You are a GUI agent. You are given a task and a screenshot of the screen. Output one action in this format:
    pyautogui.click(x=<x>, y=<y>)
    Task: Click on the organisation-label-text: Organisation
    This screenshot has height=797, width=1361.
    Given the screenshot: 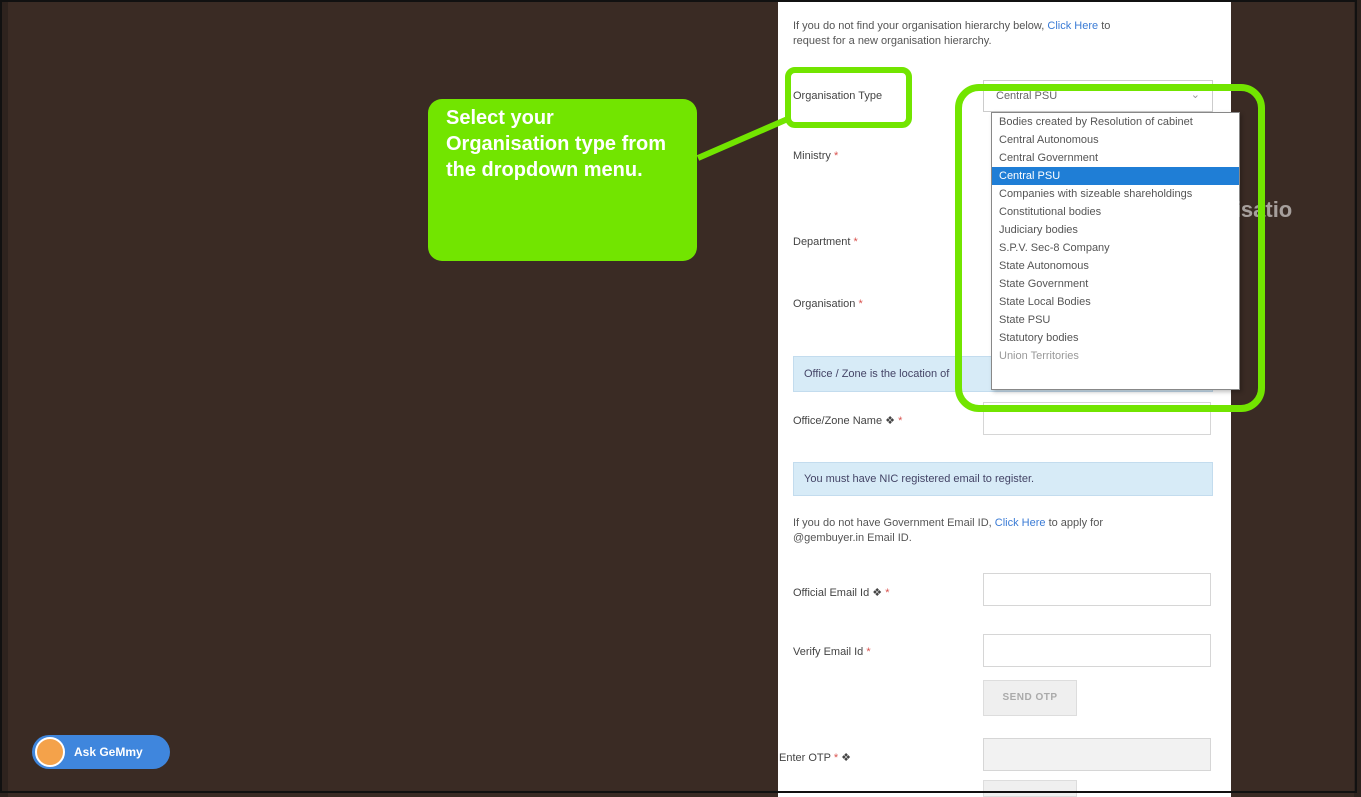 What is the action you would take?
    pyautogui.click(x=824, y=304)
    